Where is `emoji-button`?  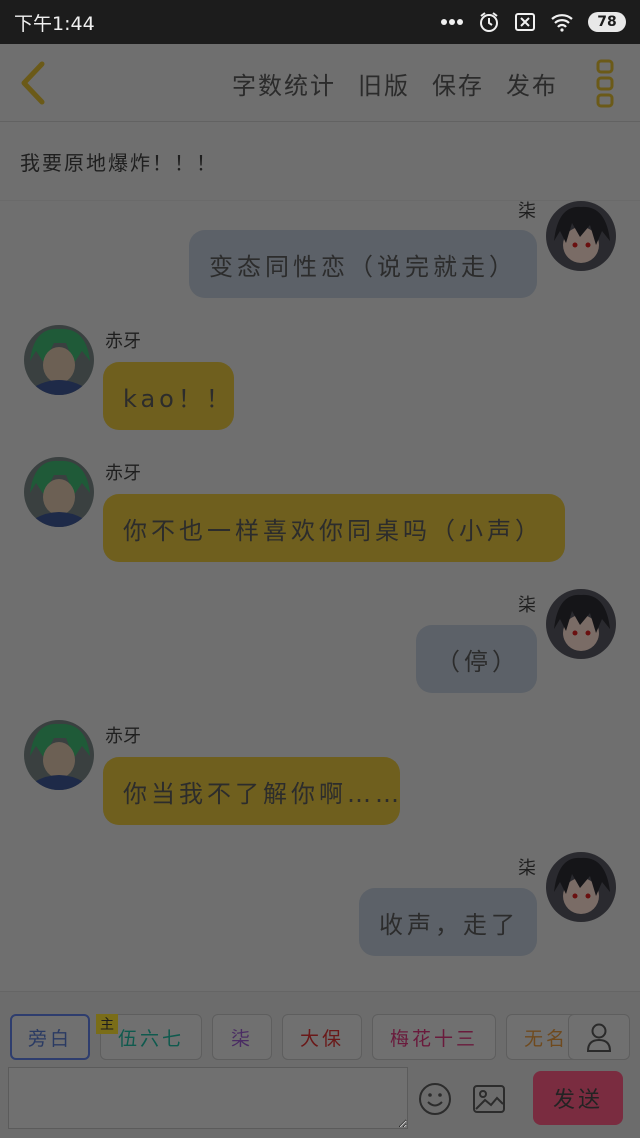 emoji-button is located at coordinates (435, 1099).